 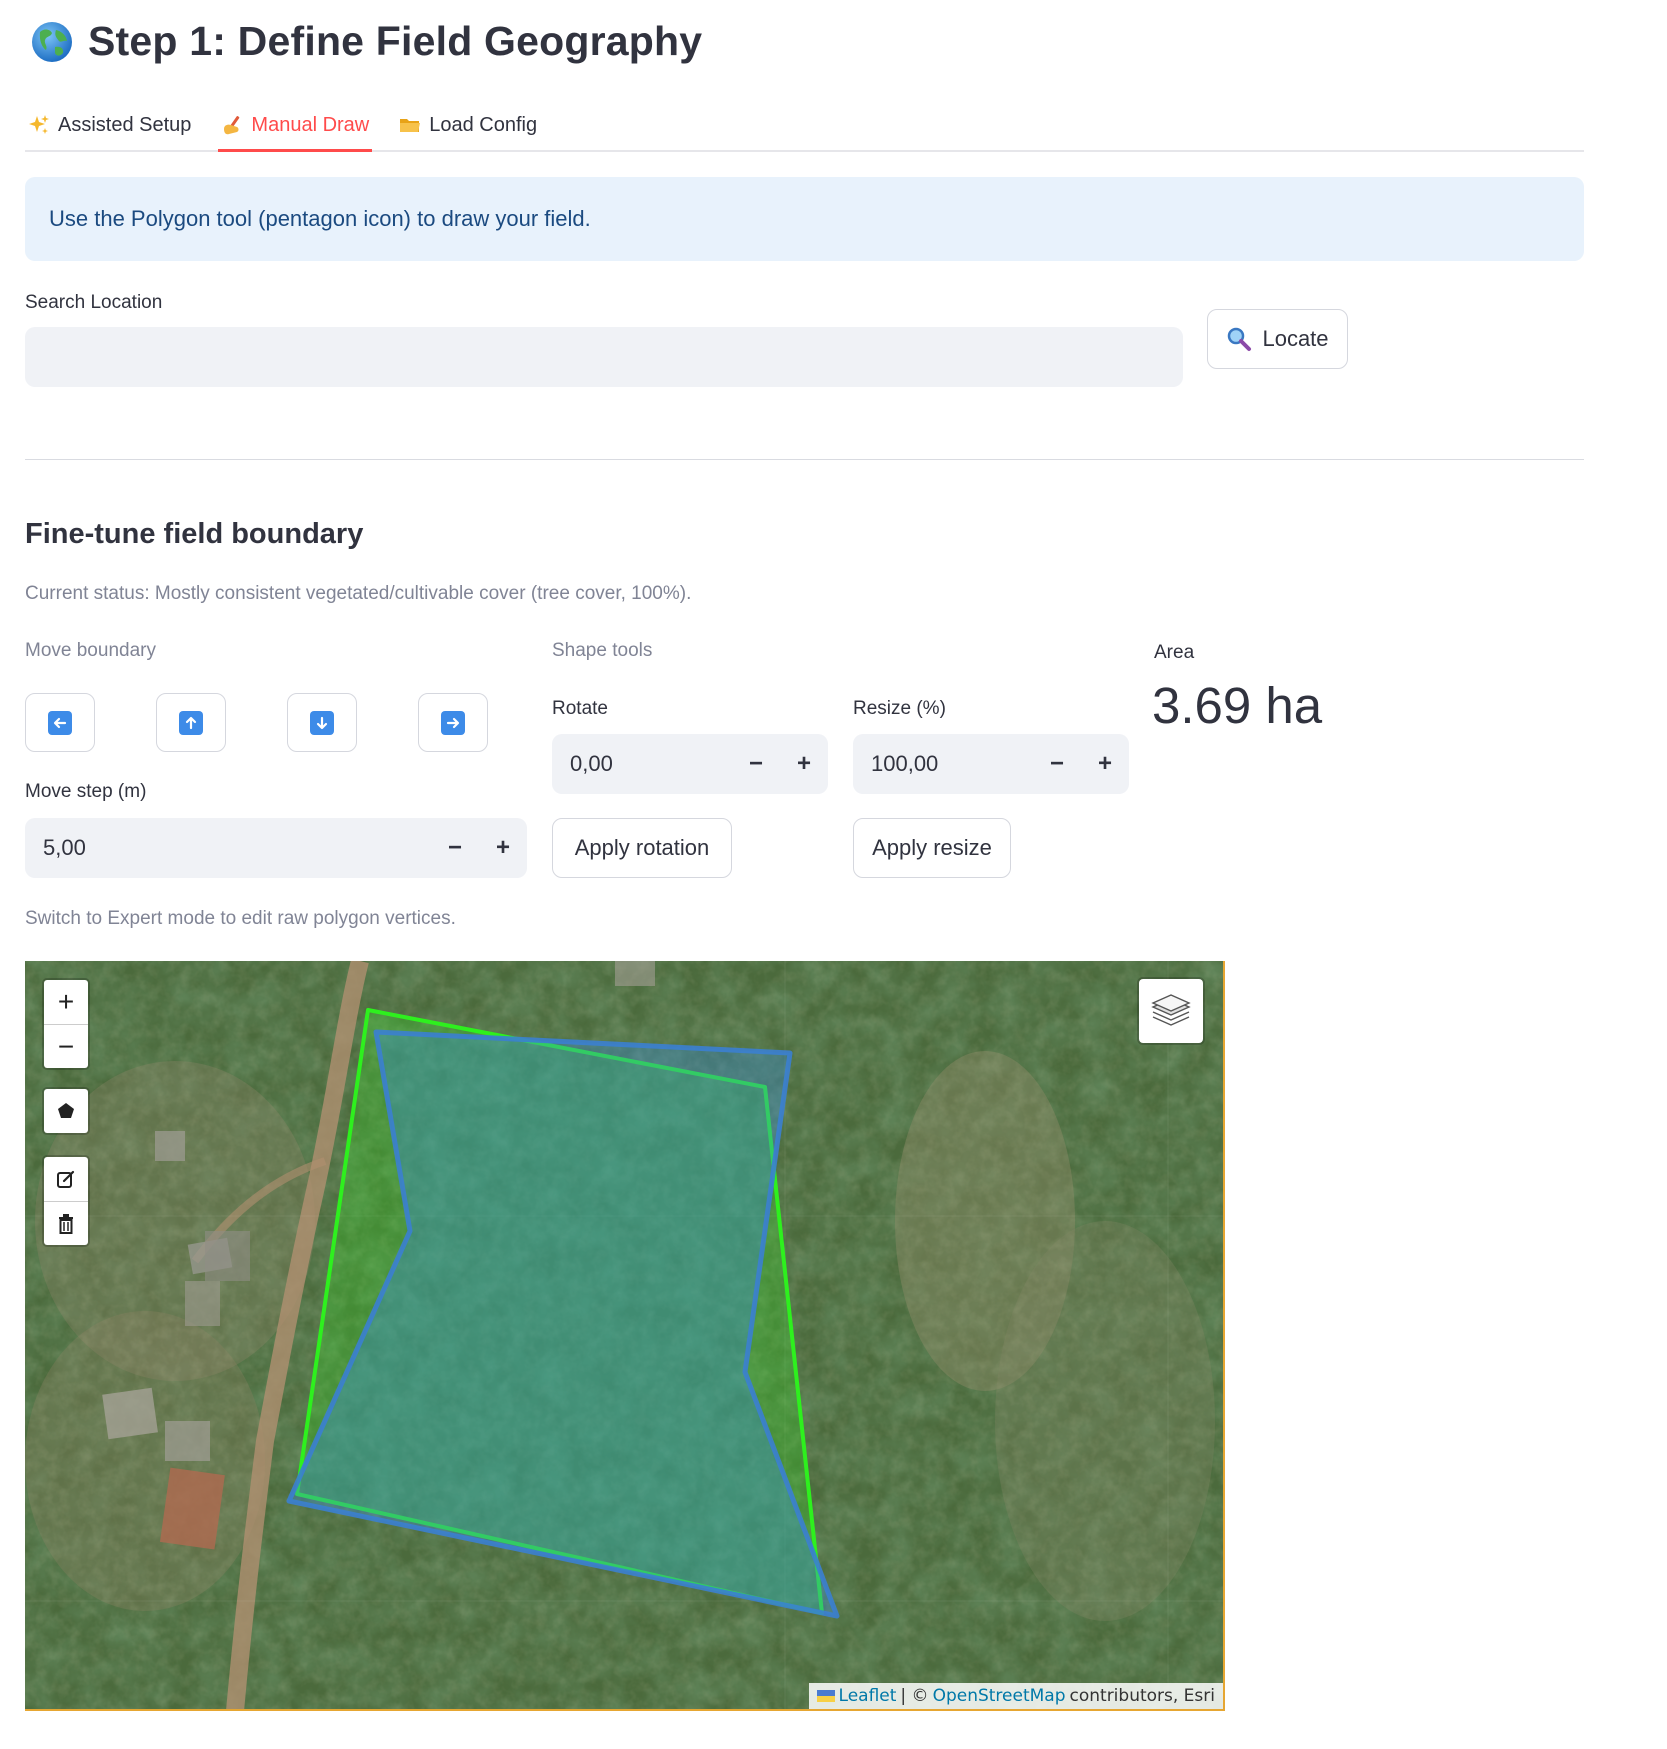 I want to click on search-label: Search Location, so click(x=94, y=302).